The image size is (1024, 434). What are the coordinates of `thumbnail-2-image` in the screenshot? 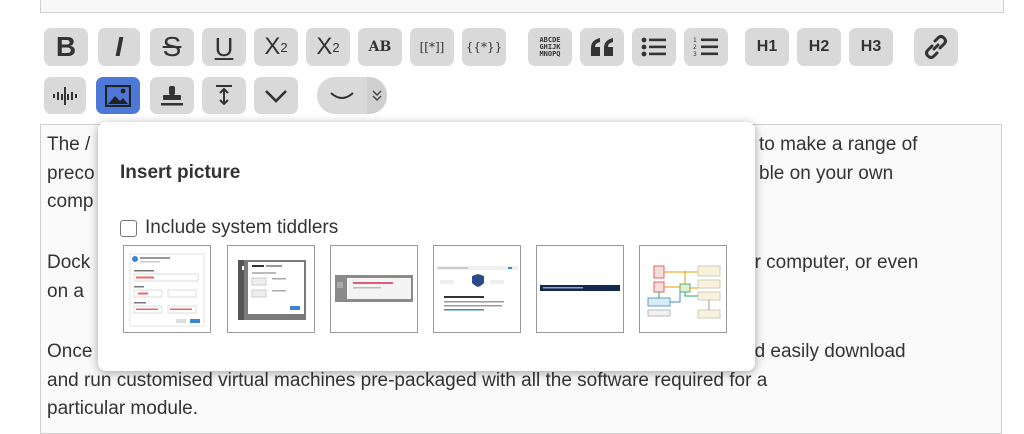 It's located at (271, 289).